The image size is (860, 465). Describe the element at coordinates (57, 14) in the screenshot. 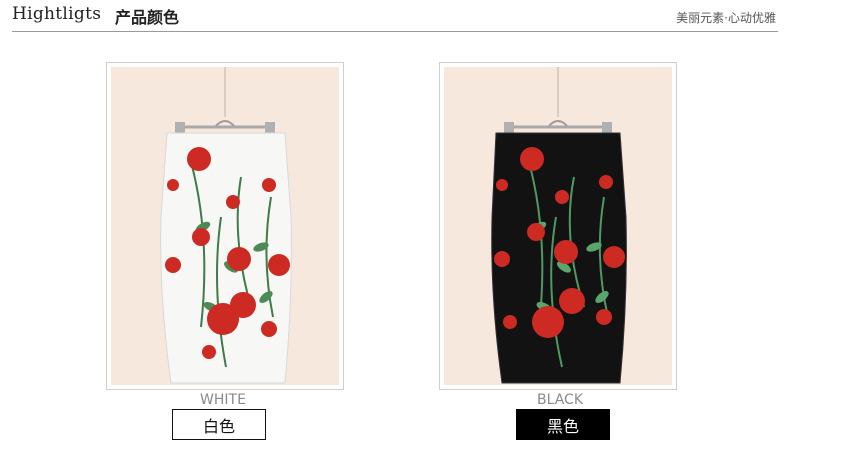

I see `header-title-english: Hightligts` at that location.